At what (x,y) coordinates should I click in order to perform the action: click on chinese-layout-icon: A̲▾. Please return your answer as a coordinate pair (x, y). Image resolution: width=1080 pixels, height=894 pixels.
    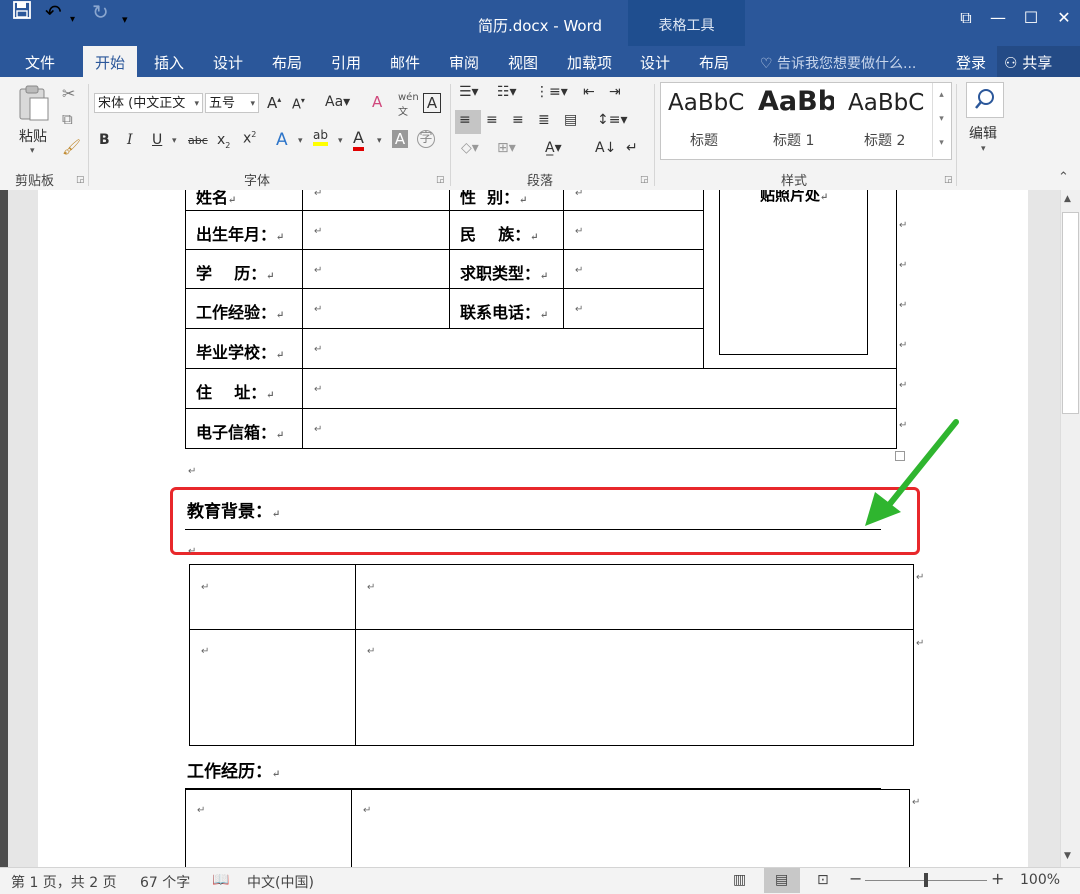
    Looking at the image, I should click on (553, 148).